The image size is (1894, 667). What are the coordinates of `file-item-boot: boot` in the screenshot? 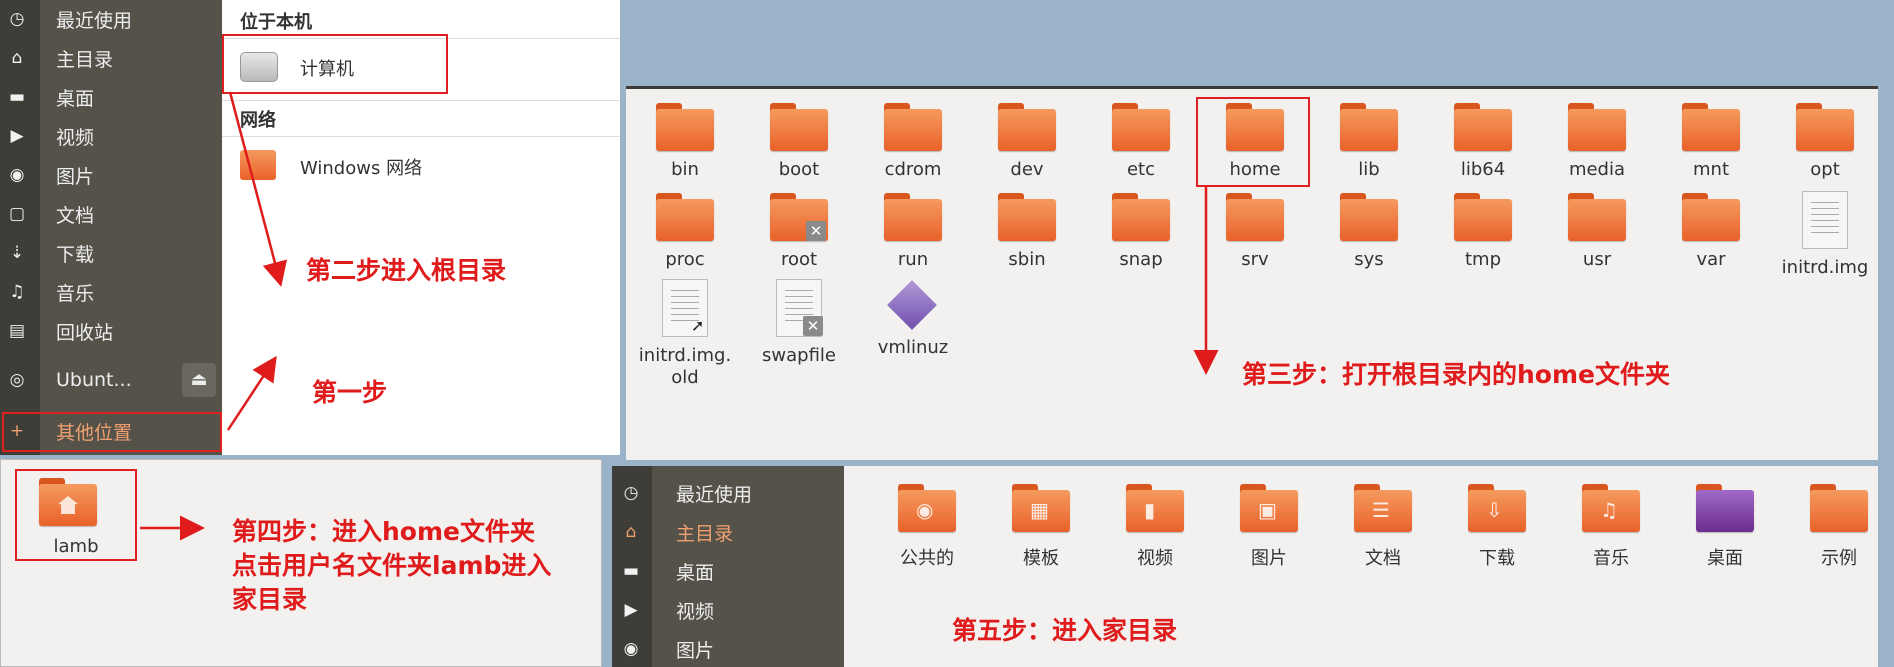 It's located at (799, 147).